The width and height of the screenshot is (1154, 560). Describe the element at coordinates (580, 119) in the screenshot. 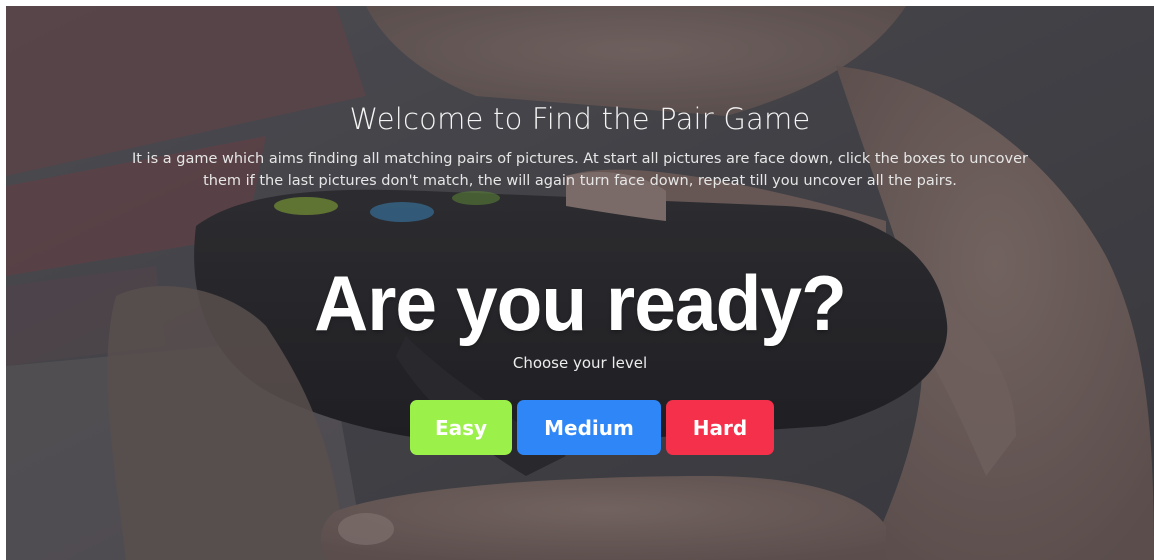

I see `welcome-title: Welcome to Find the Pair Game` at that location.